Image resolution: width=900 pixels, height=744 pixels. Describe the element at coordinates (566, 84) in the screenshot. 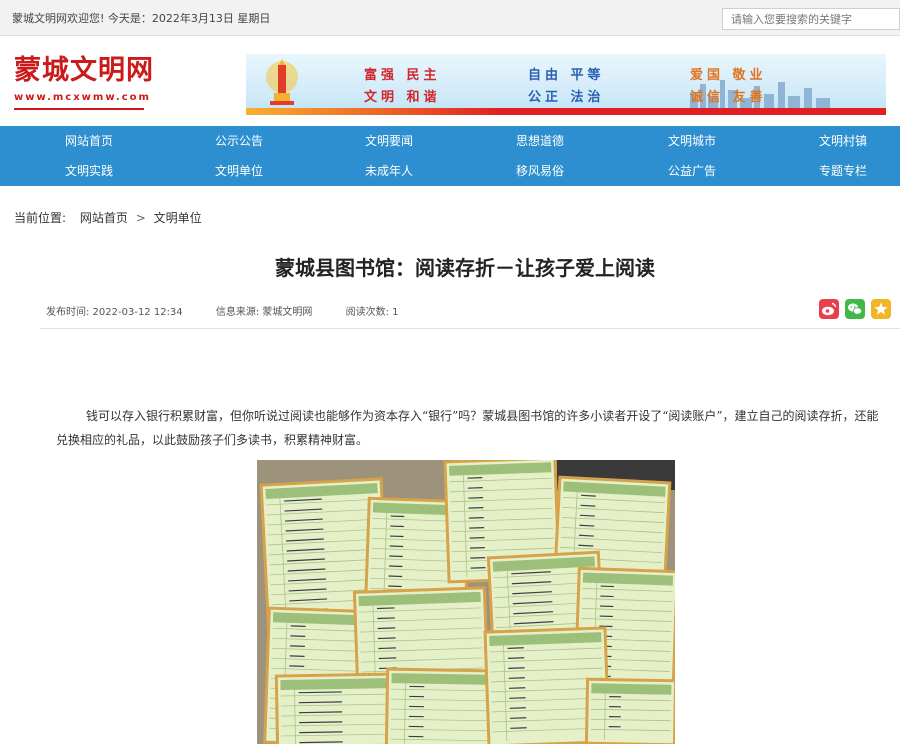

I see `core-values-banner: 富强 民主 文明 和谐 自由 平等 公正 法治 爱国 敬业 诚信 友善` at that location.